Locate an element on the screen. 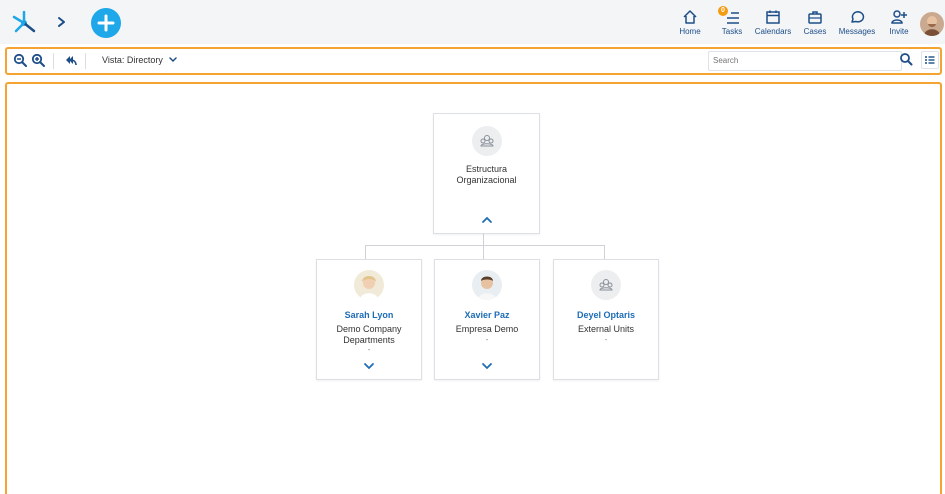  list-icon is located at coordinates (930, 60).